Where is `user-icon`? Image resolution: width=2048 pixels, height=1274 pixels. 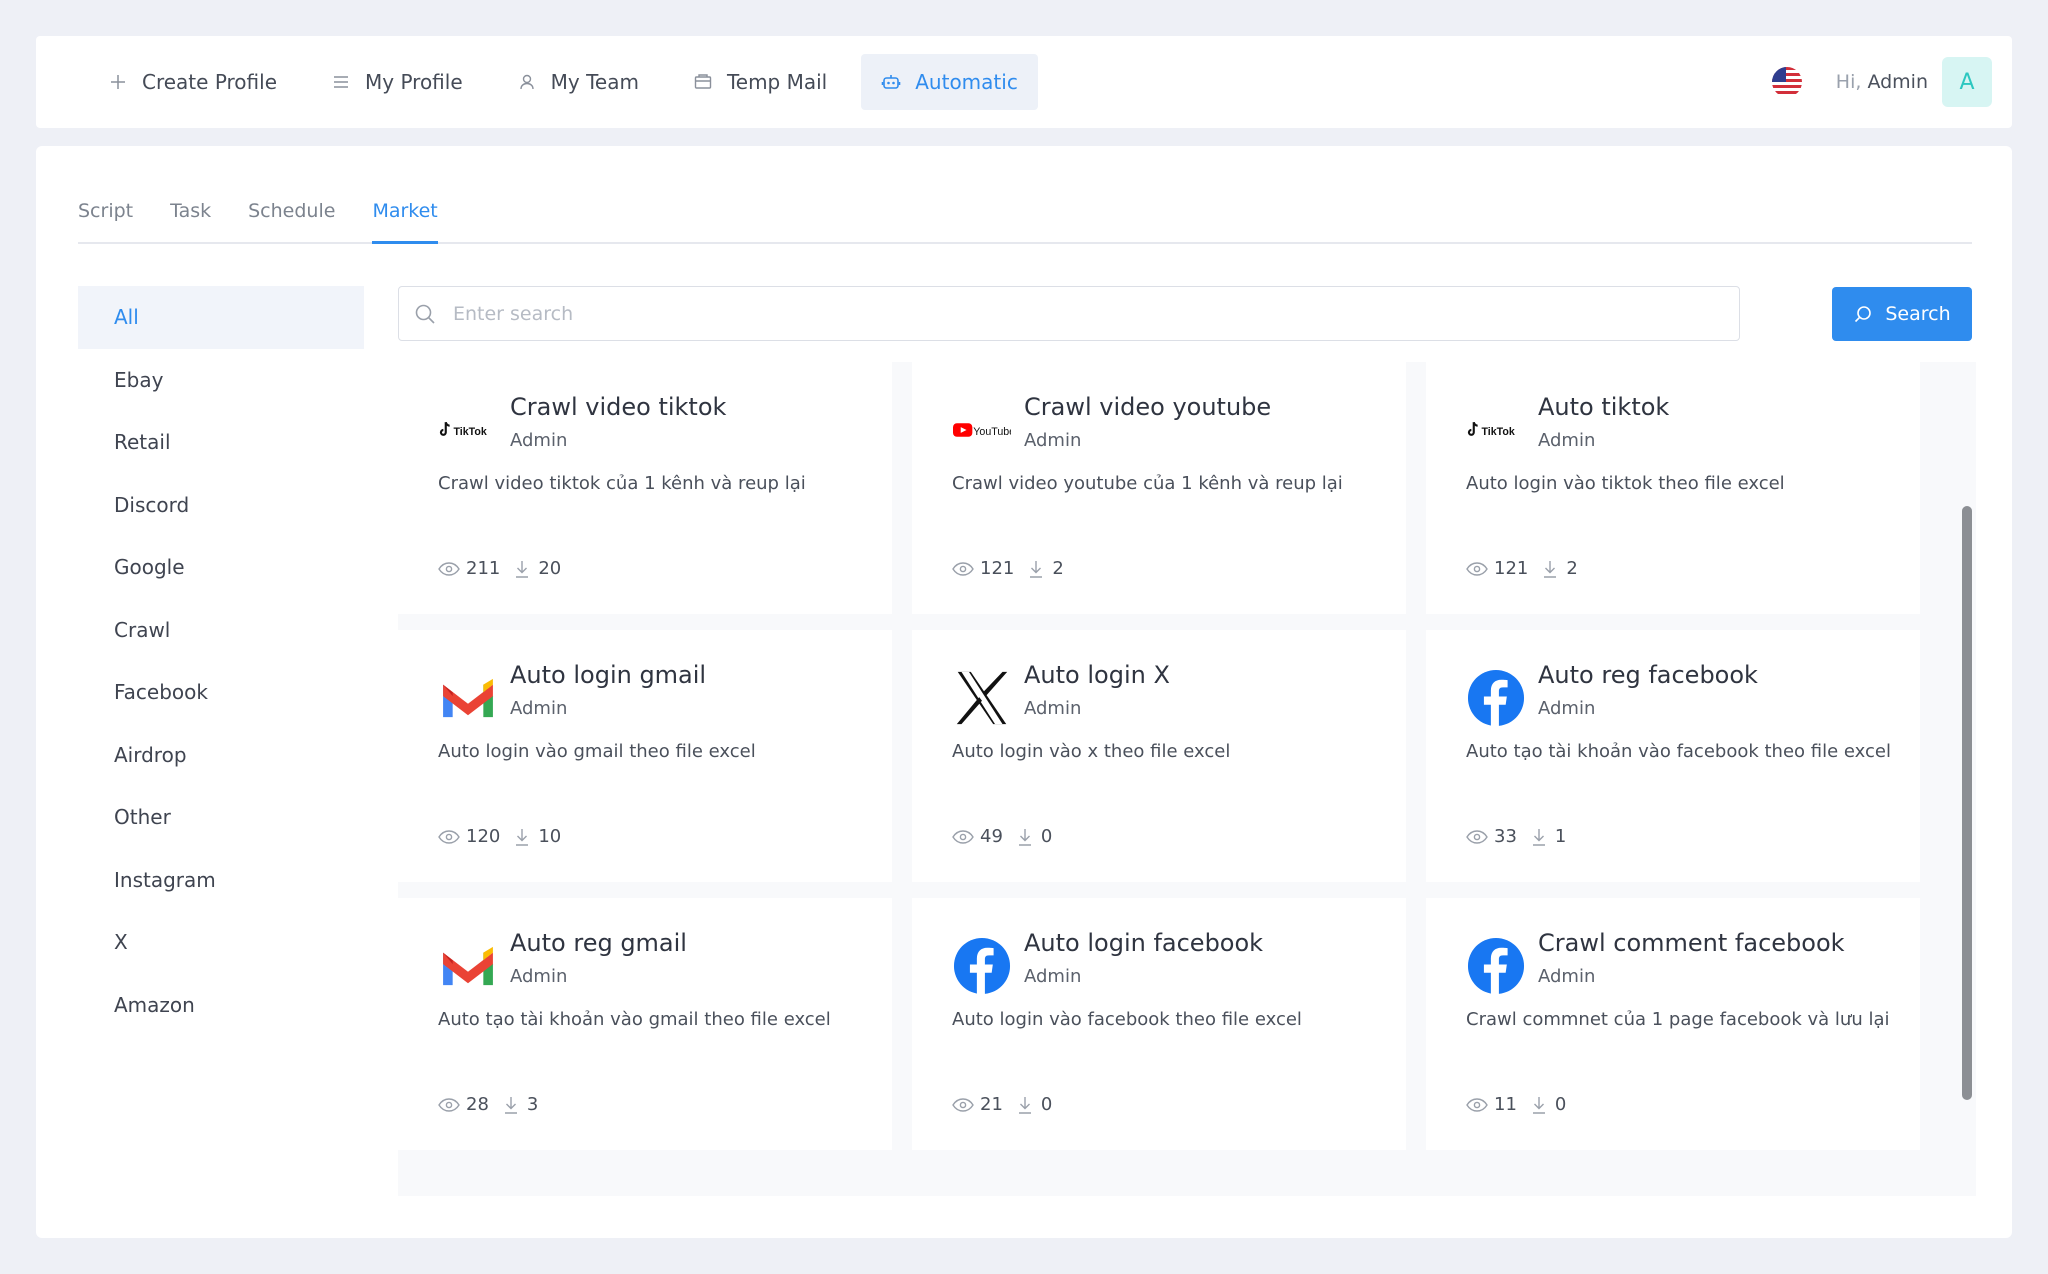
user-icon is located at coordinates (526, 82).